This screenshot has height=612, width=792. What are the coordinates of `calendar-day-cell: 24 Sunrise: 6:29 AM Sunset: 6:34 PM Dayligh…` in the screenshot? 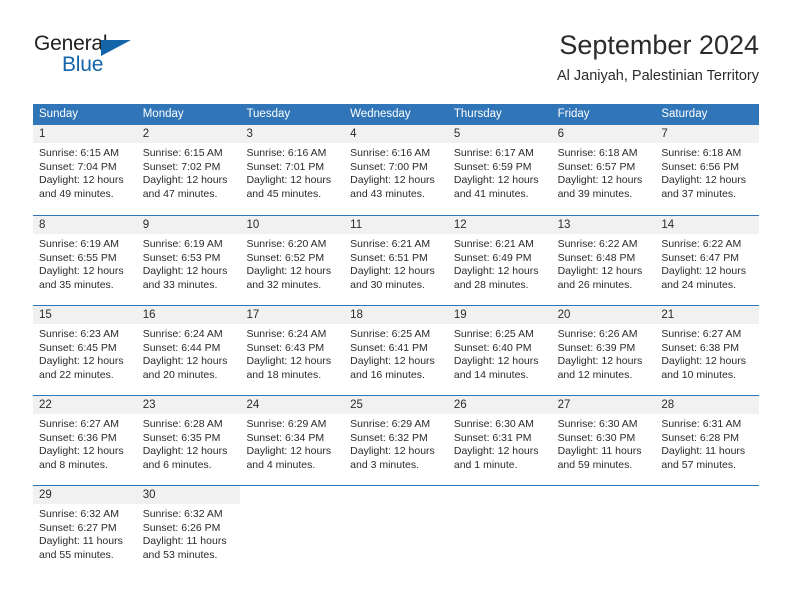 It's located at (292, 440).